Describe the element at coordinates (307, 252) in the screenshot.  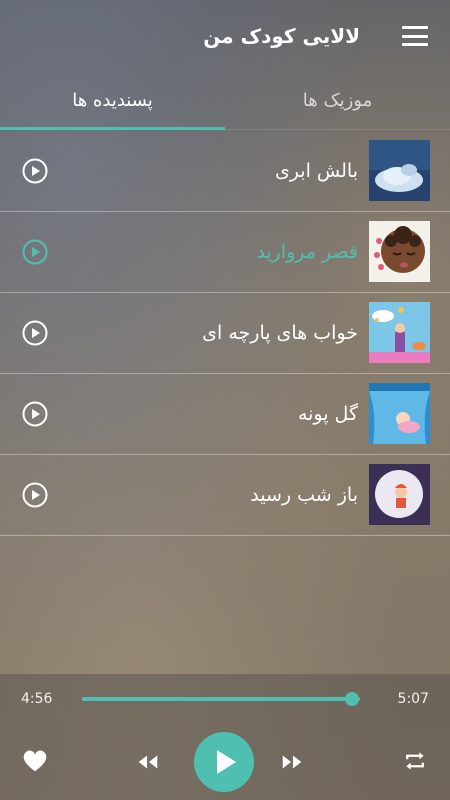
I see `song-title: قصر مروارید` at that location.